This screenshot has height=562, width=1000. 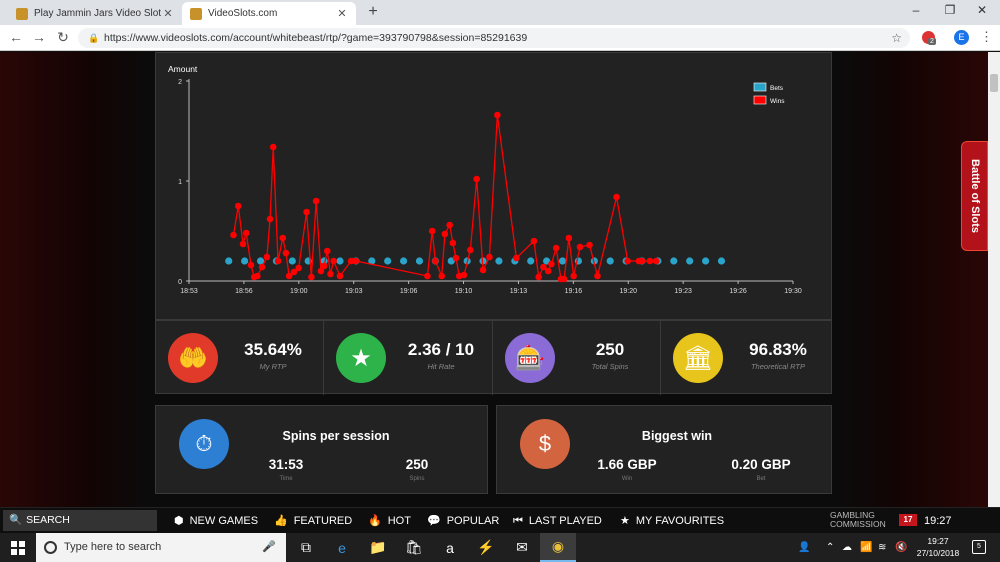 I want to click on battle-of-slots-tab: Battle of Slots, so click(x=974, y=196).